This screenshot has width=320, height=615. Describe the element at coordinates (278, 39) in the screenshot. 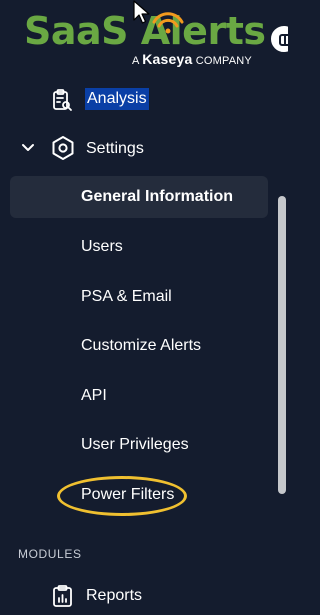

I see `collapse-sidebar-button` at that location.